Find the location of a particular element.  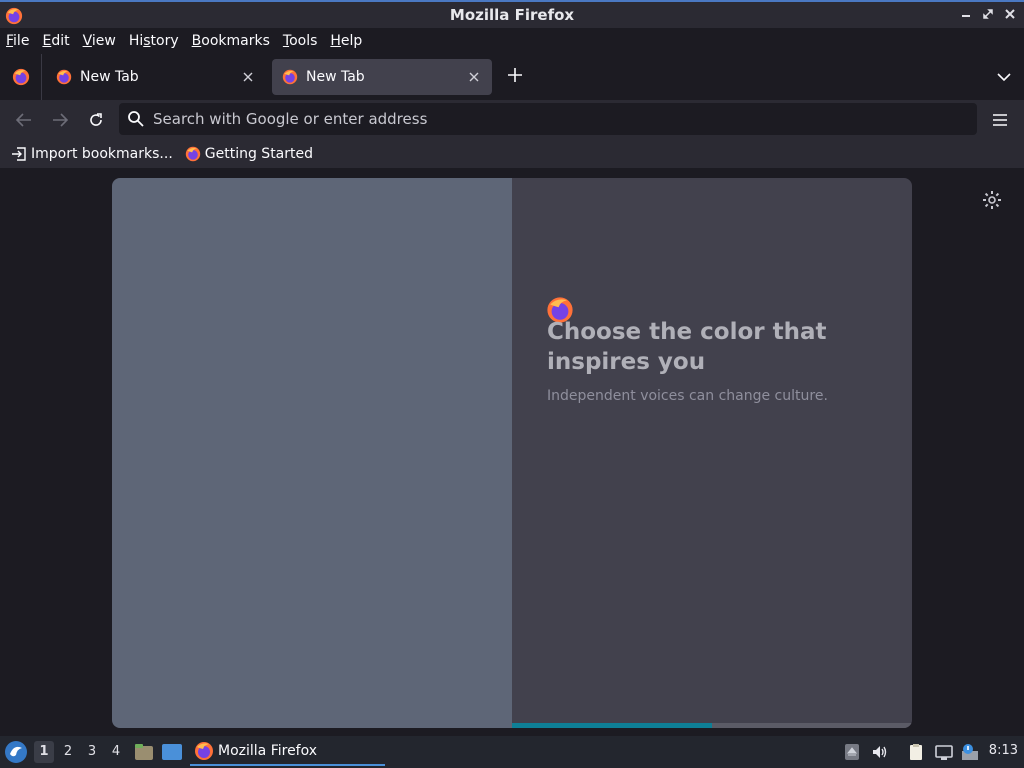

close-window-button is located at coordinates (1010, 14).